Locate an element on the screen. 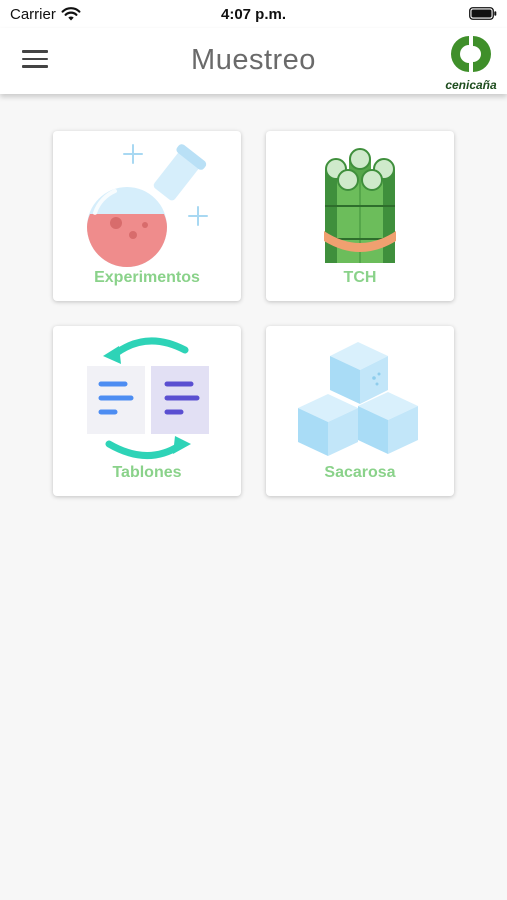 The height and width of the screenshot is (900, 507). battery-icon is located at coordinates (483, 13).